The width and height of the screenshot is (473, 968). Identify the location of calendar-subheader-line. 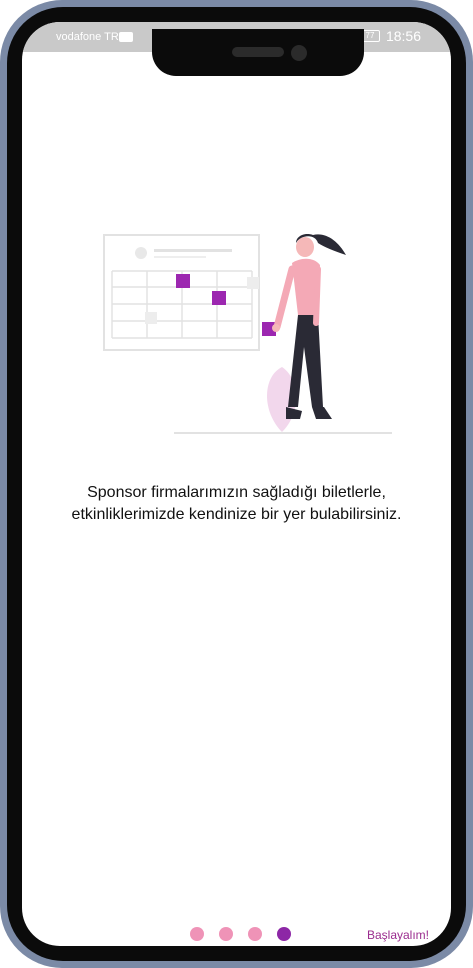
(180, 257).